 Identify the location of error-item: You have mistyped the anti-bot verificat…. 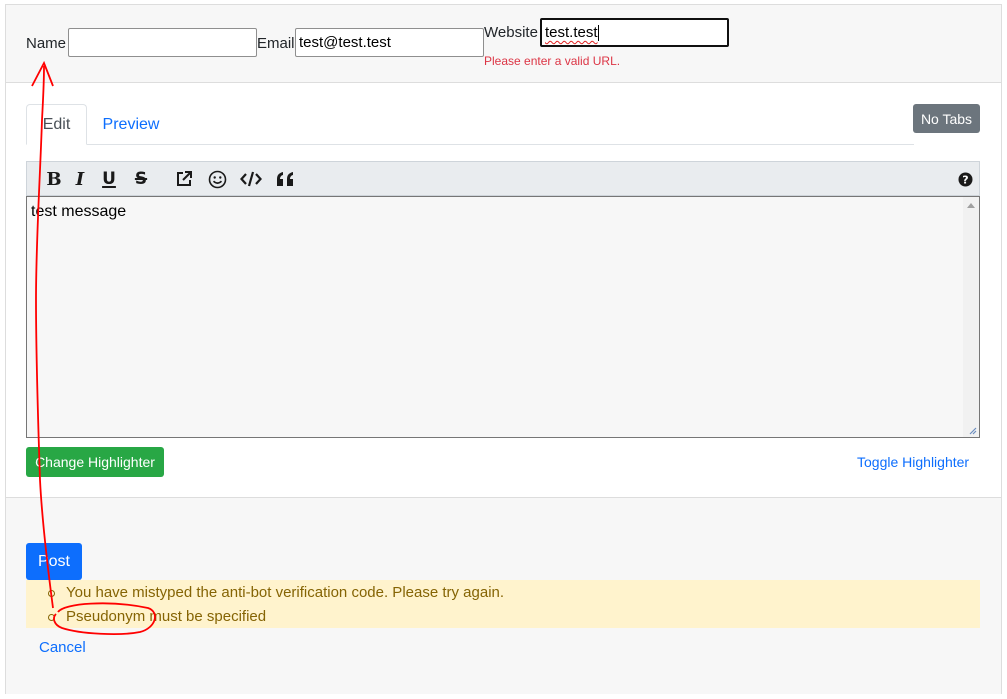
(276, 592).